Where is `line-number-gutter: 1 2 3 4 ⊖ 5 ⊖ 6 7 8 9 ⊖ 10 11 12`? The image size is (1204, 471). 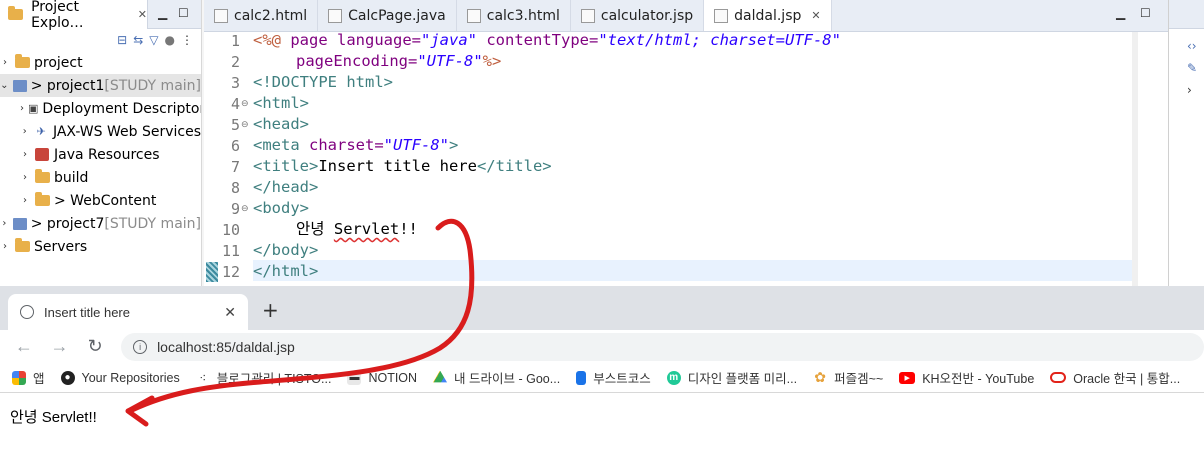
line-number-gutter: 1 2 3 4 ⊖ 5 ⊖ 6 7 8 9 ⊖ 10 11 12 is located at coordinates (228, 159).